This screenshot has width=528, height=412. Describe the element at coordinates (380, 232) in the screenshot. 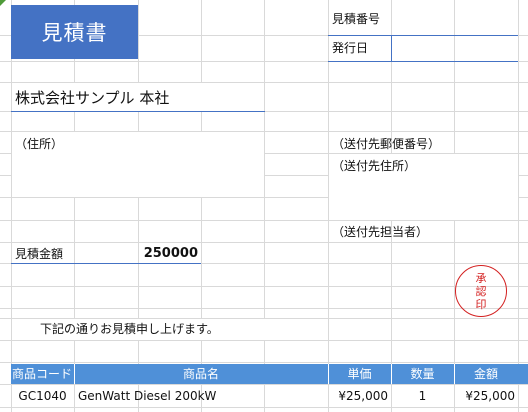

I see `dest-contact-label: （送付先担当者）` at that location.